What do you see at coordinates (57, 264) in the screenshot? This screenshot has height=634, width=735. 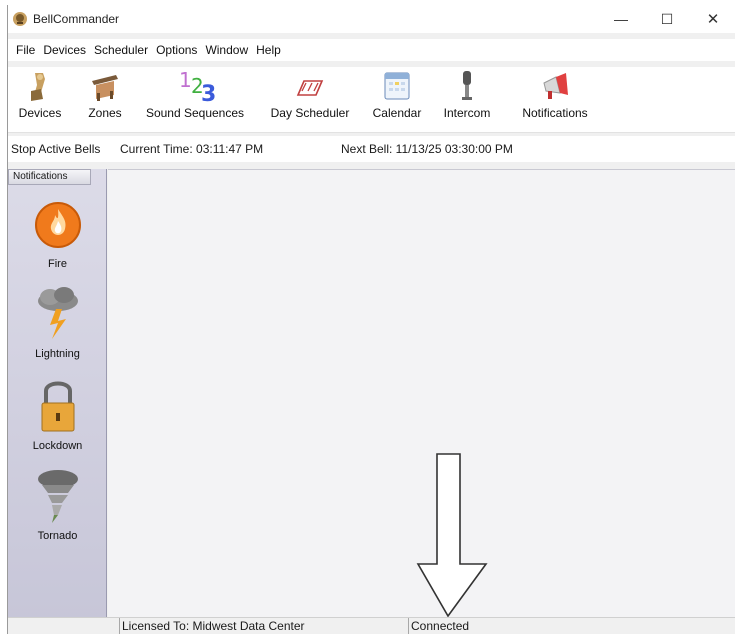 I see `notification-fire-label: Fire` at bounding box center [57, 264].